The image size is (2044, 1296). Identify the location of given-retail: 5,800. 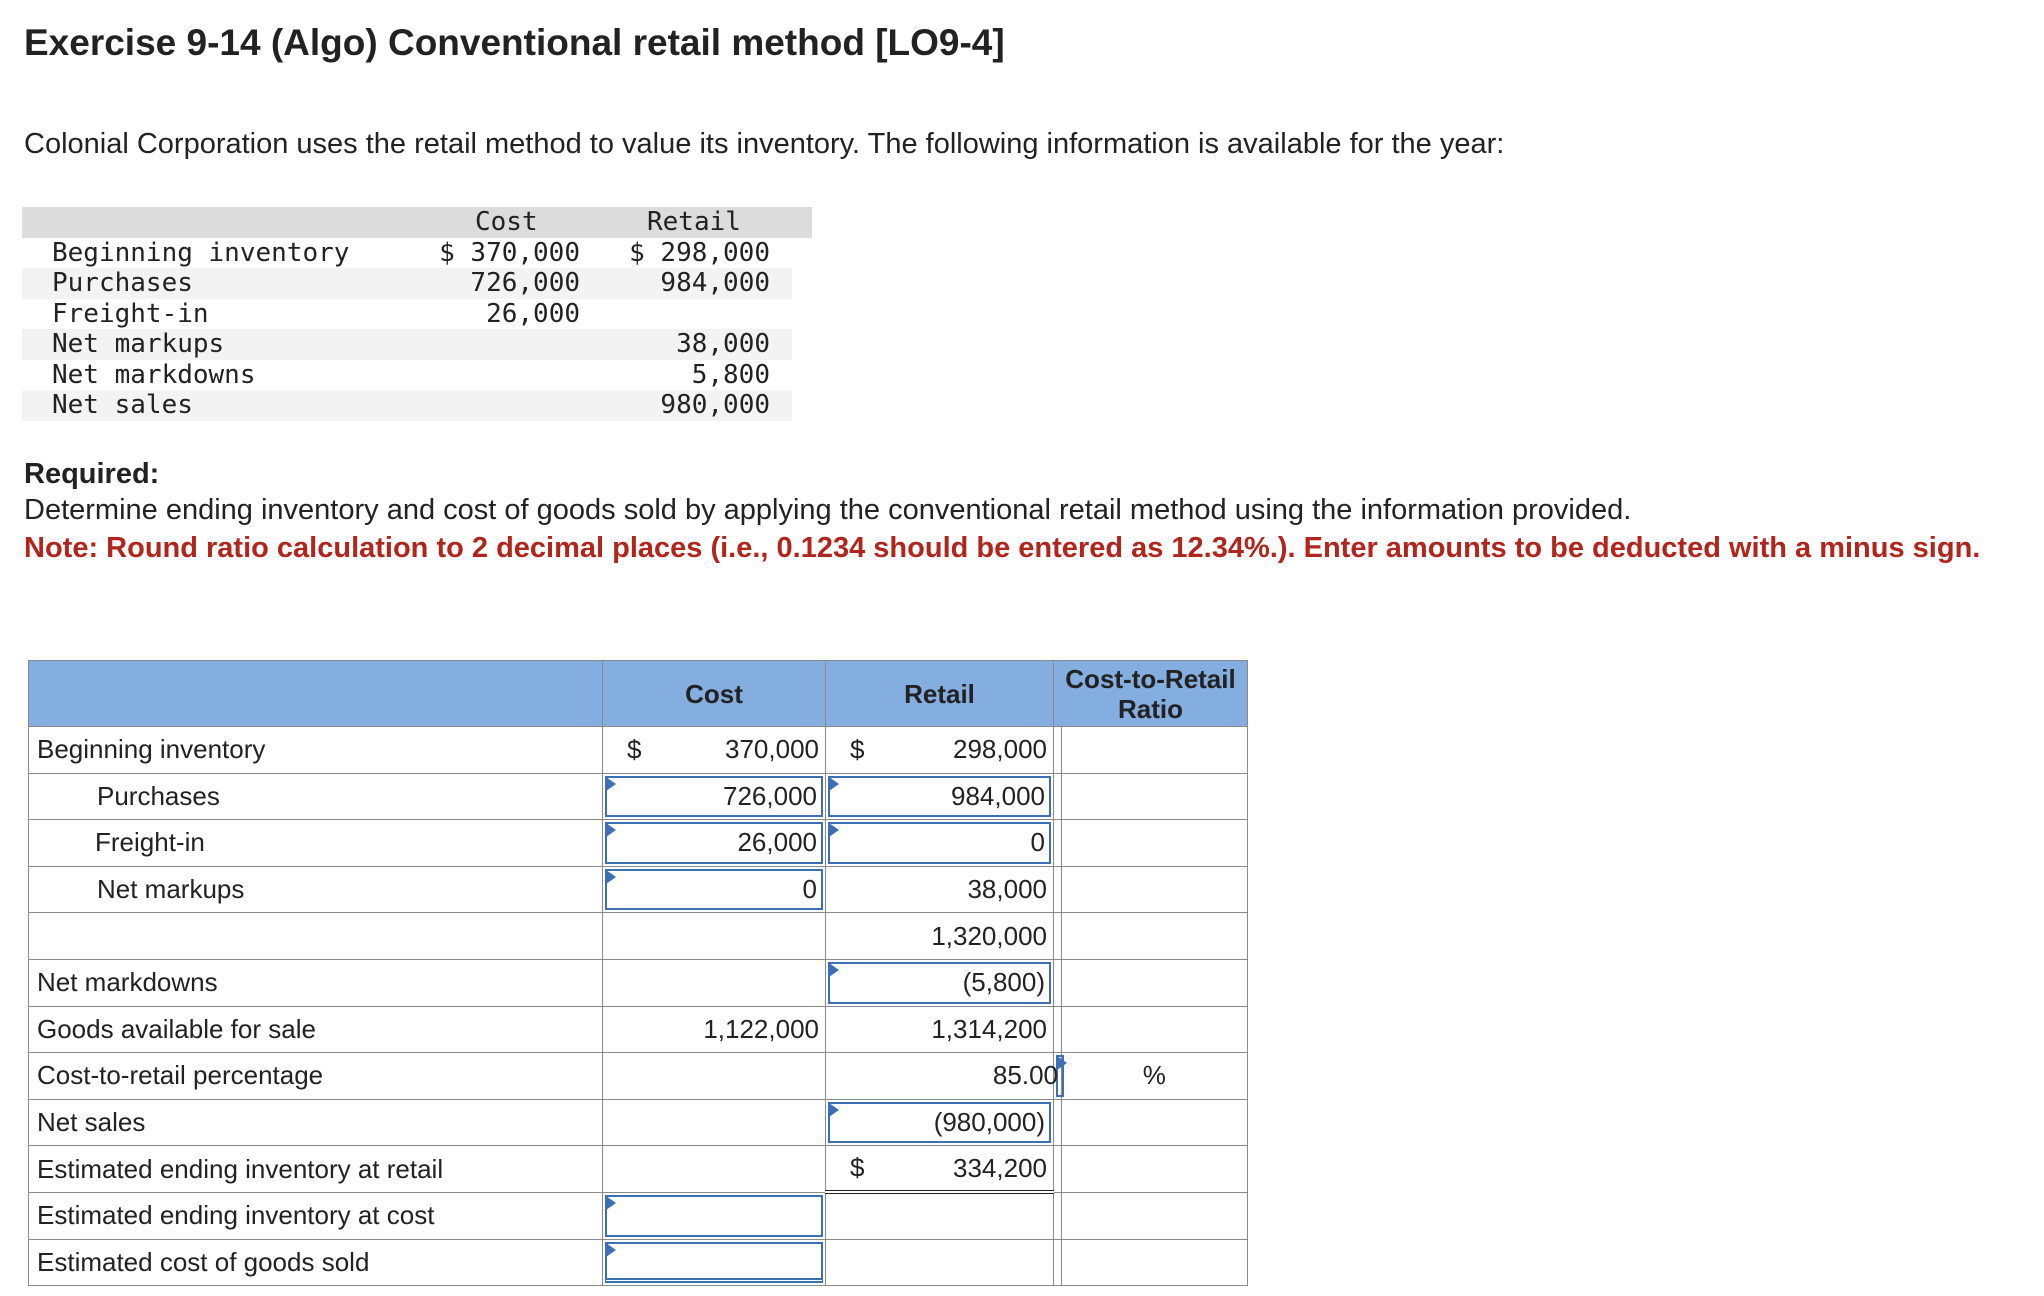
(730, 374).